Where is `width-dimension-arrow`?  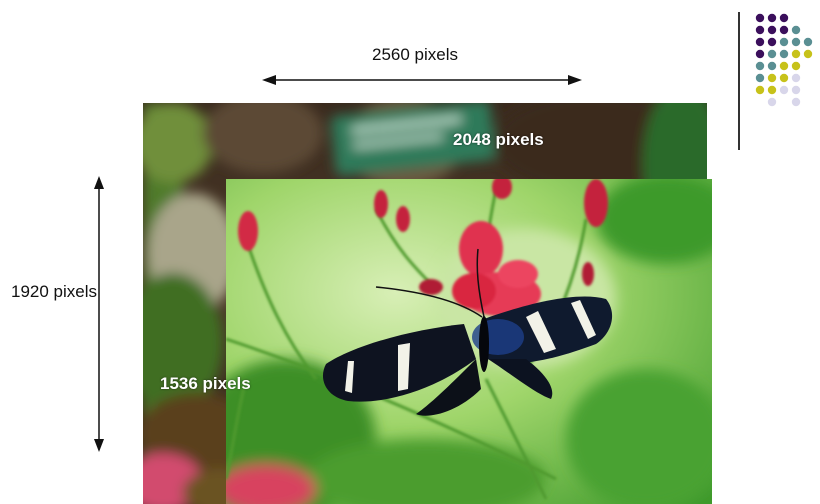 width-dimension-arrow is located at coordinates (422, 80).